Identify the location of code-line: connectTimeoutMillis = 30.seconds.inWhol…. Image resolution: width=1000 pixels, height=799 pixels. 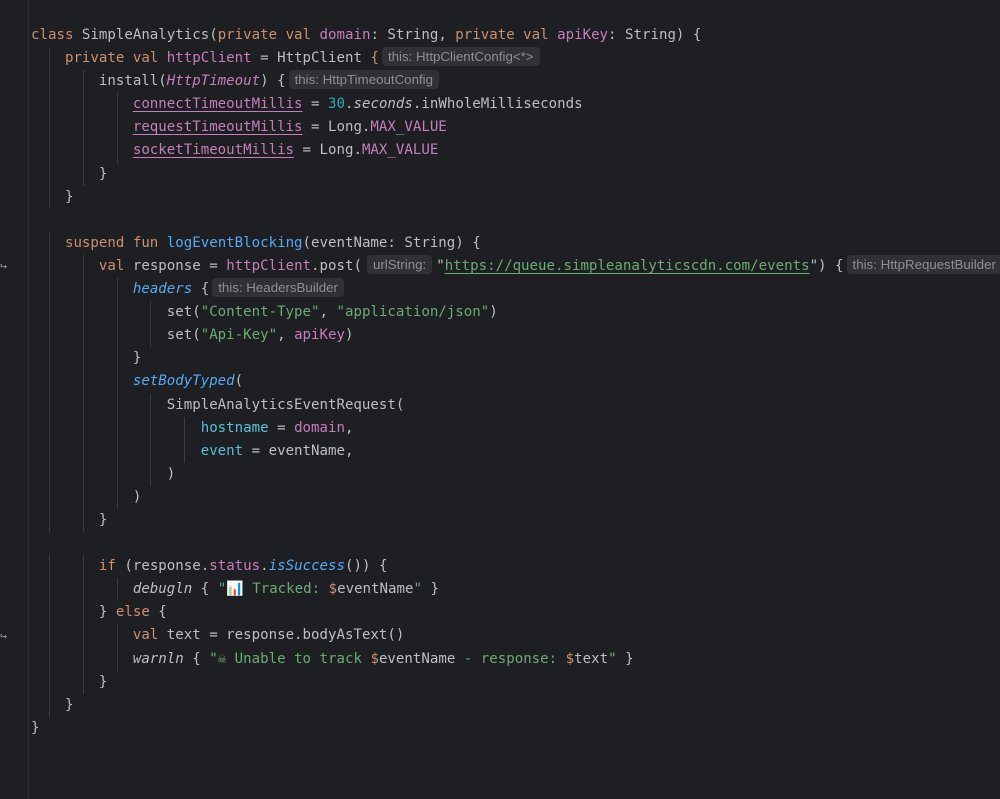
(515, 105).